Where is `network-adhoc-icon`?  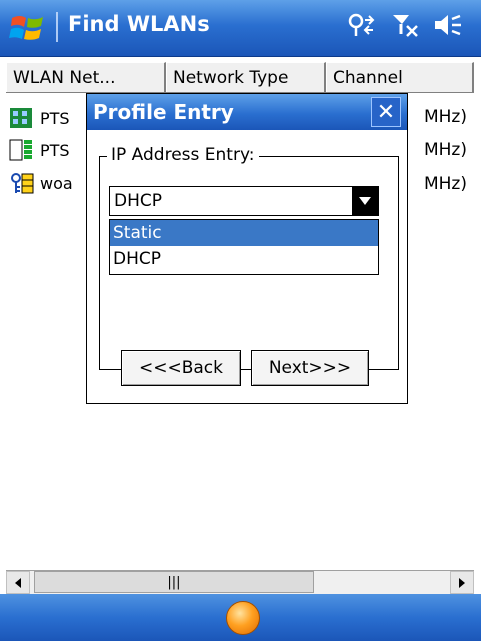
network-adhoc-icon is located at coordinates (21, 118).